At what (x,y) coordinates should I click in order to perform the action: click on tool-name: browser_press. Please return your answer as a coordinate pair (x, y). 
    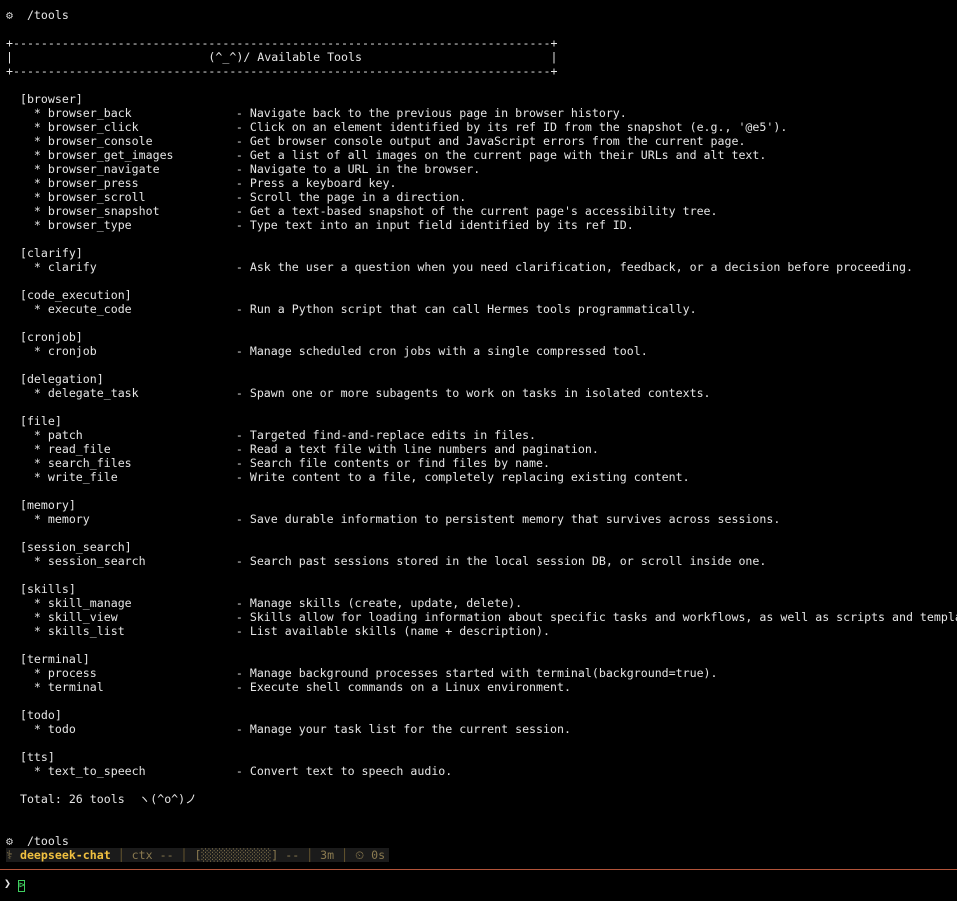
    Looking at the image, I should click on (93, 183).